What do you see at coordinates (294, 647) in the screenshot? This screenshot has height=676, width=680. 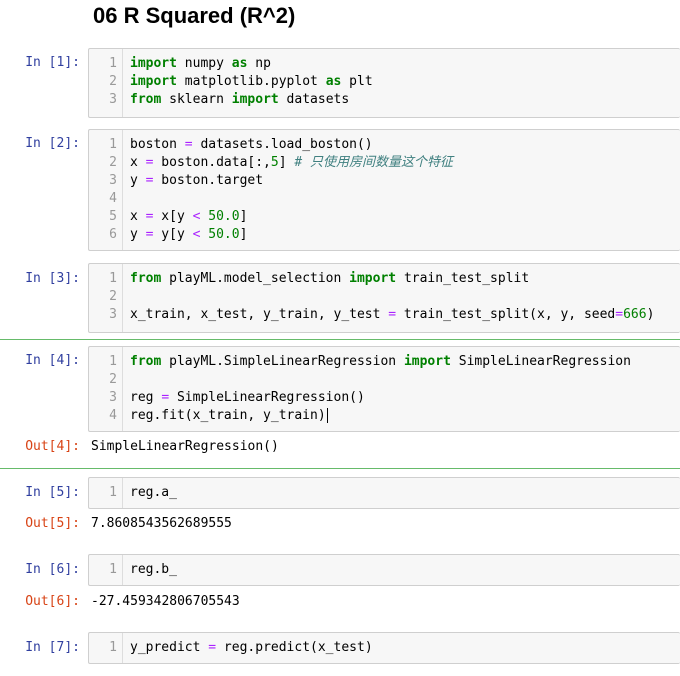 I see `code-token: reg.predict(x_test)` at bounding box center [294, 647].